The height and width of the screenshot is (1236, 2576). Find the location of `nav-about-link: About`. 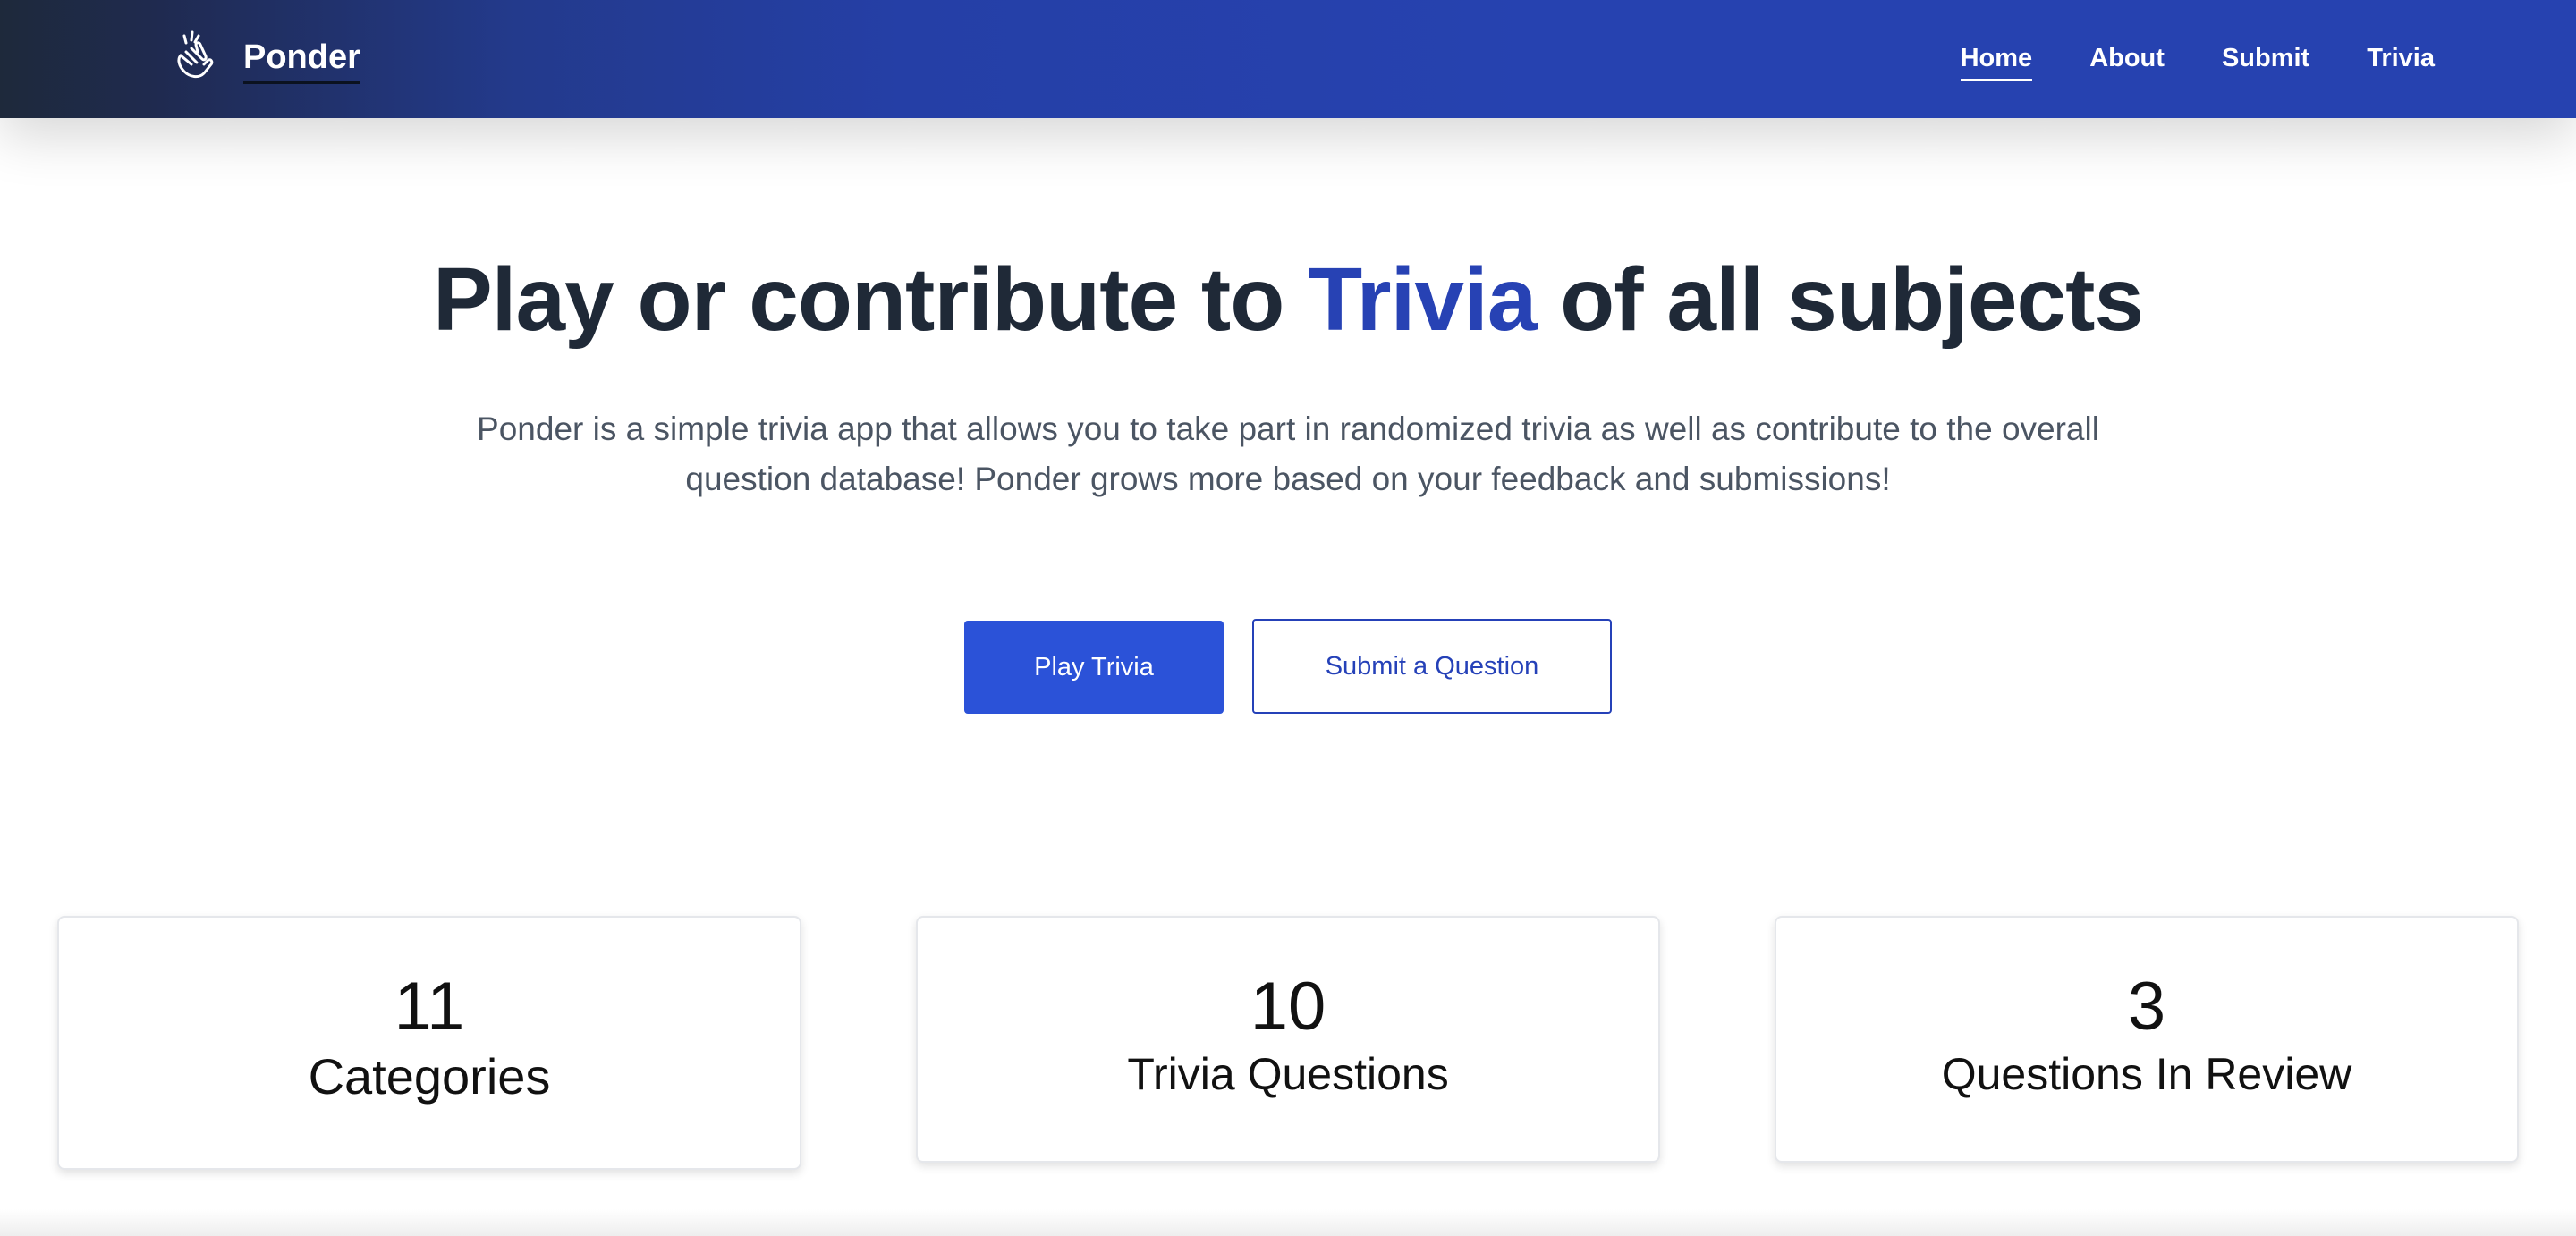

nav-about-link: About is located at coordinates (2127, 64).